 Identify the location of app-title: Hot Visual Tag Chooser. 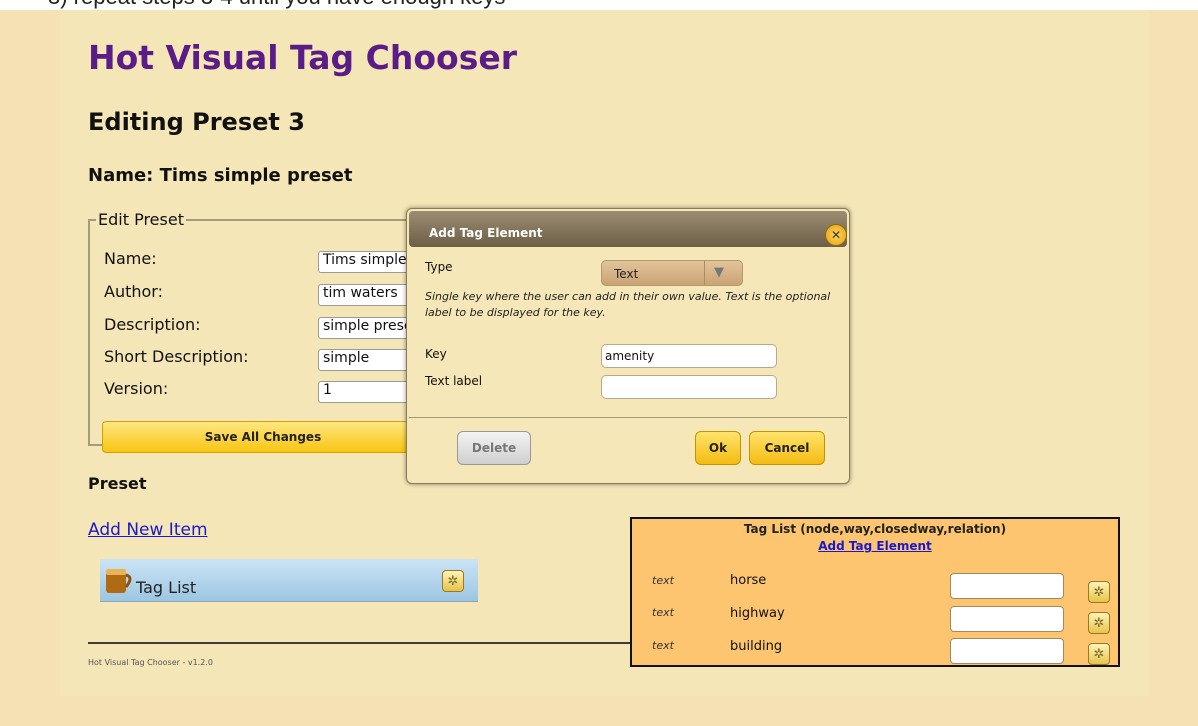
(303, 57).